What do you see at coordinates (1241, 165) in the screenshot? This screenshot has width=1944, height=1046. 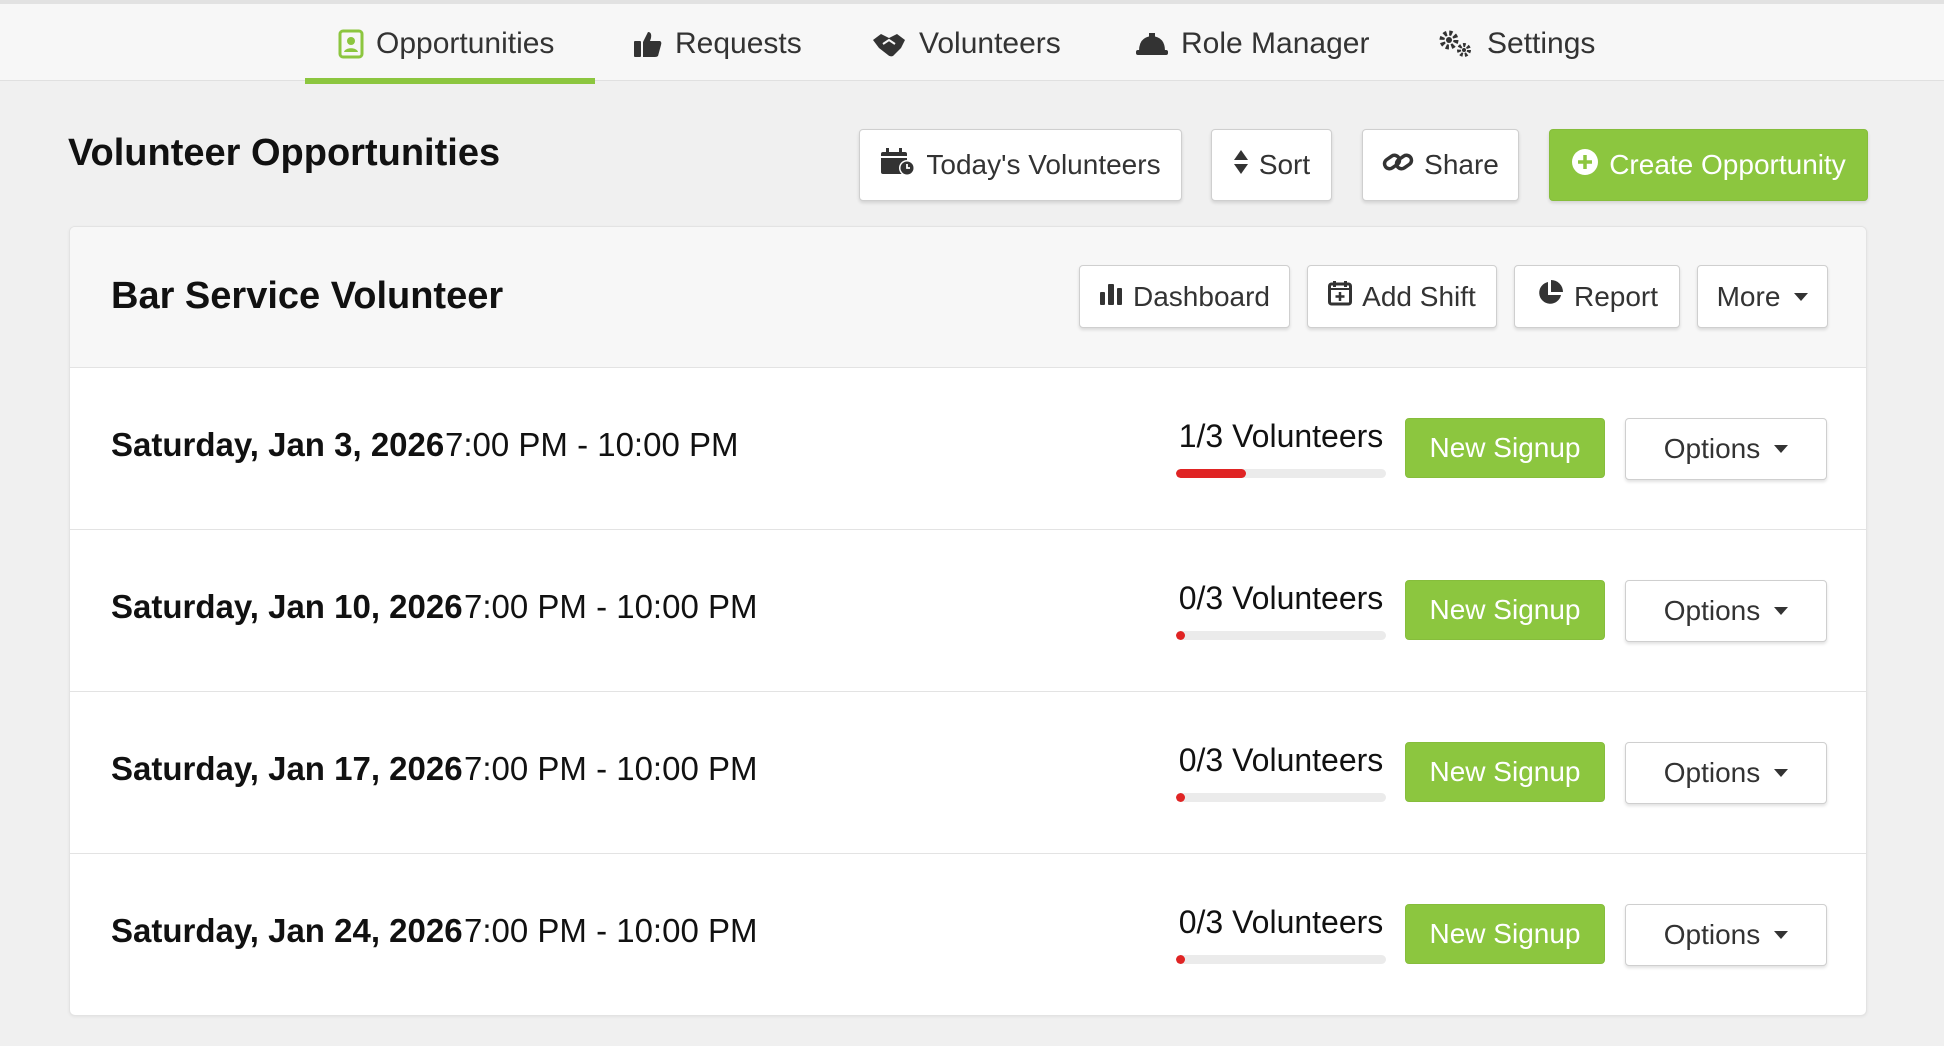 I see `sort-icon` at bounding box center [1241, 165].